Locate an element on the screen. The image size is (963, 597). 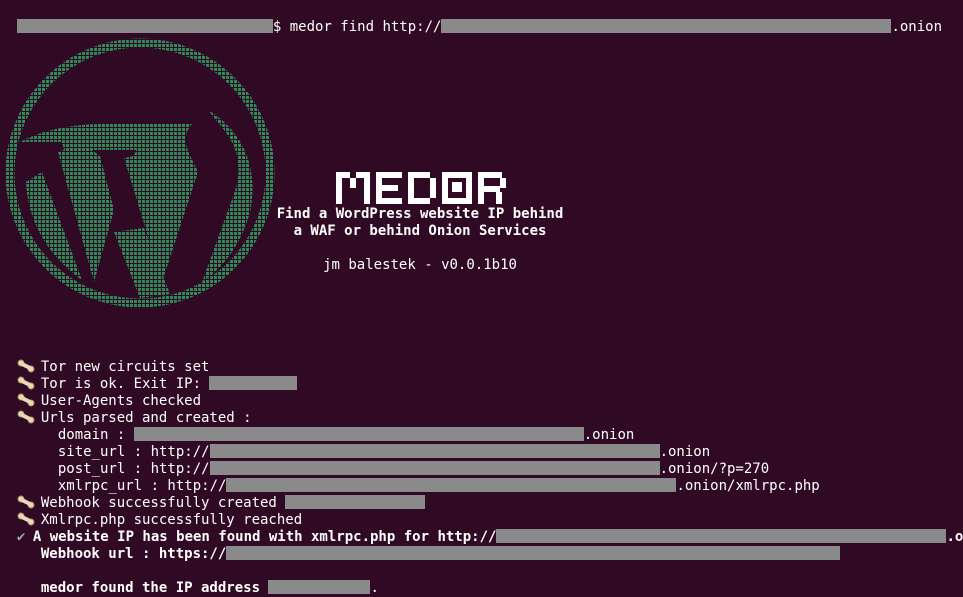
log-user-agents: User-Agents checked is located at coordinates (100, 392).